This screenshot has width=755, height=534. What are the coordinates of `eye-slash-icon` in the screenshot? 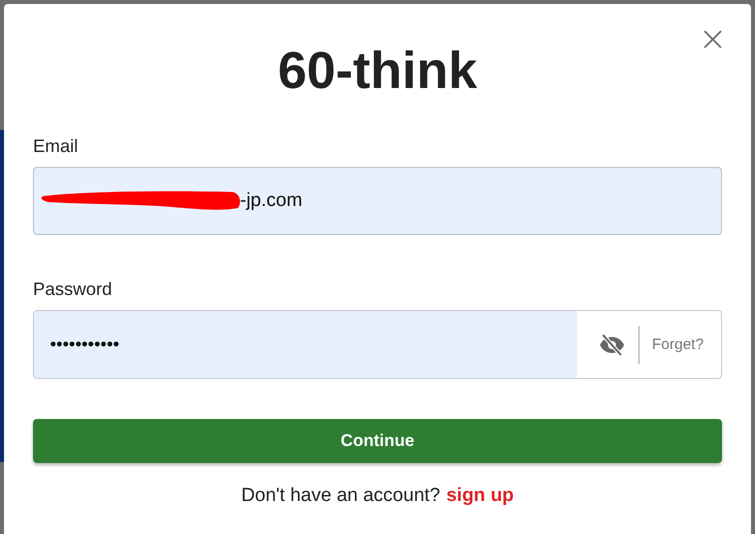 It's located at (612, 344).